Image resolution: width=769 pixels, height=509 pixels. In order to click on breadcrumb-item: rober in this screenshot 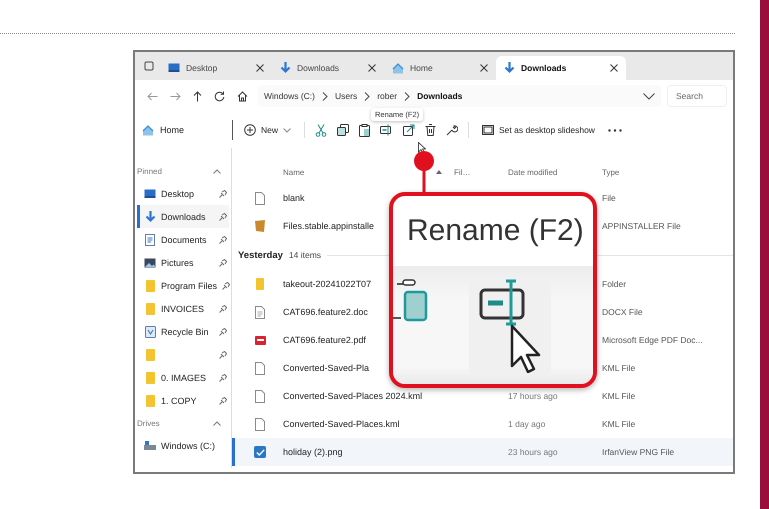, I will do `click(387, 96)`.